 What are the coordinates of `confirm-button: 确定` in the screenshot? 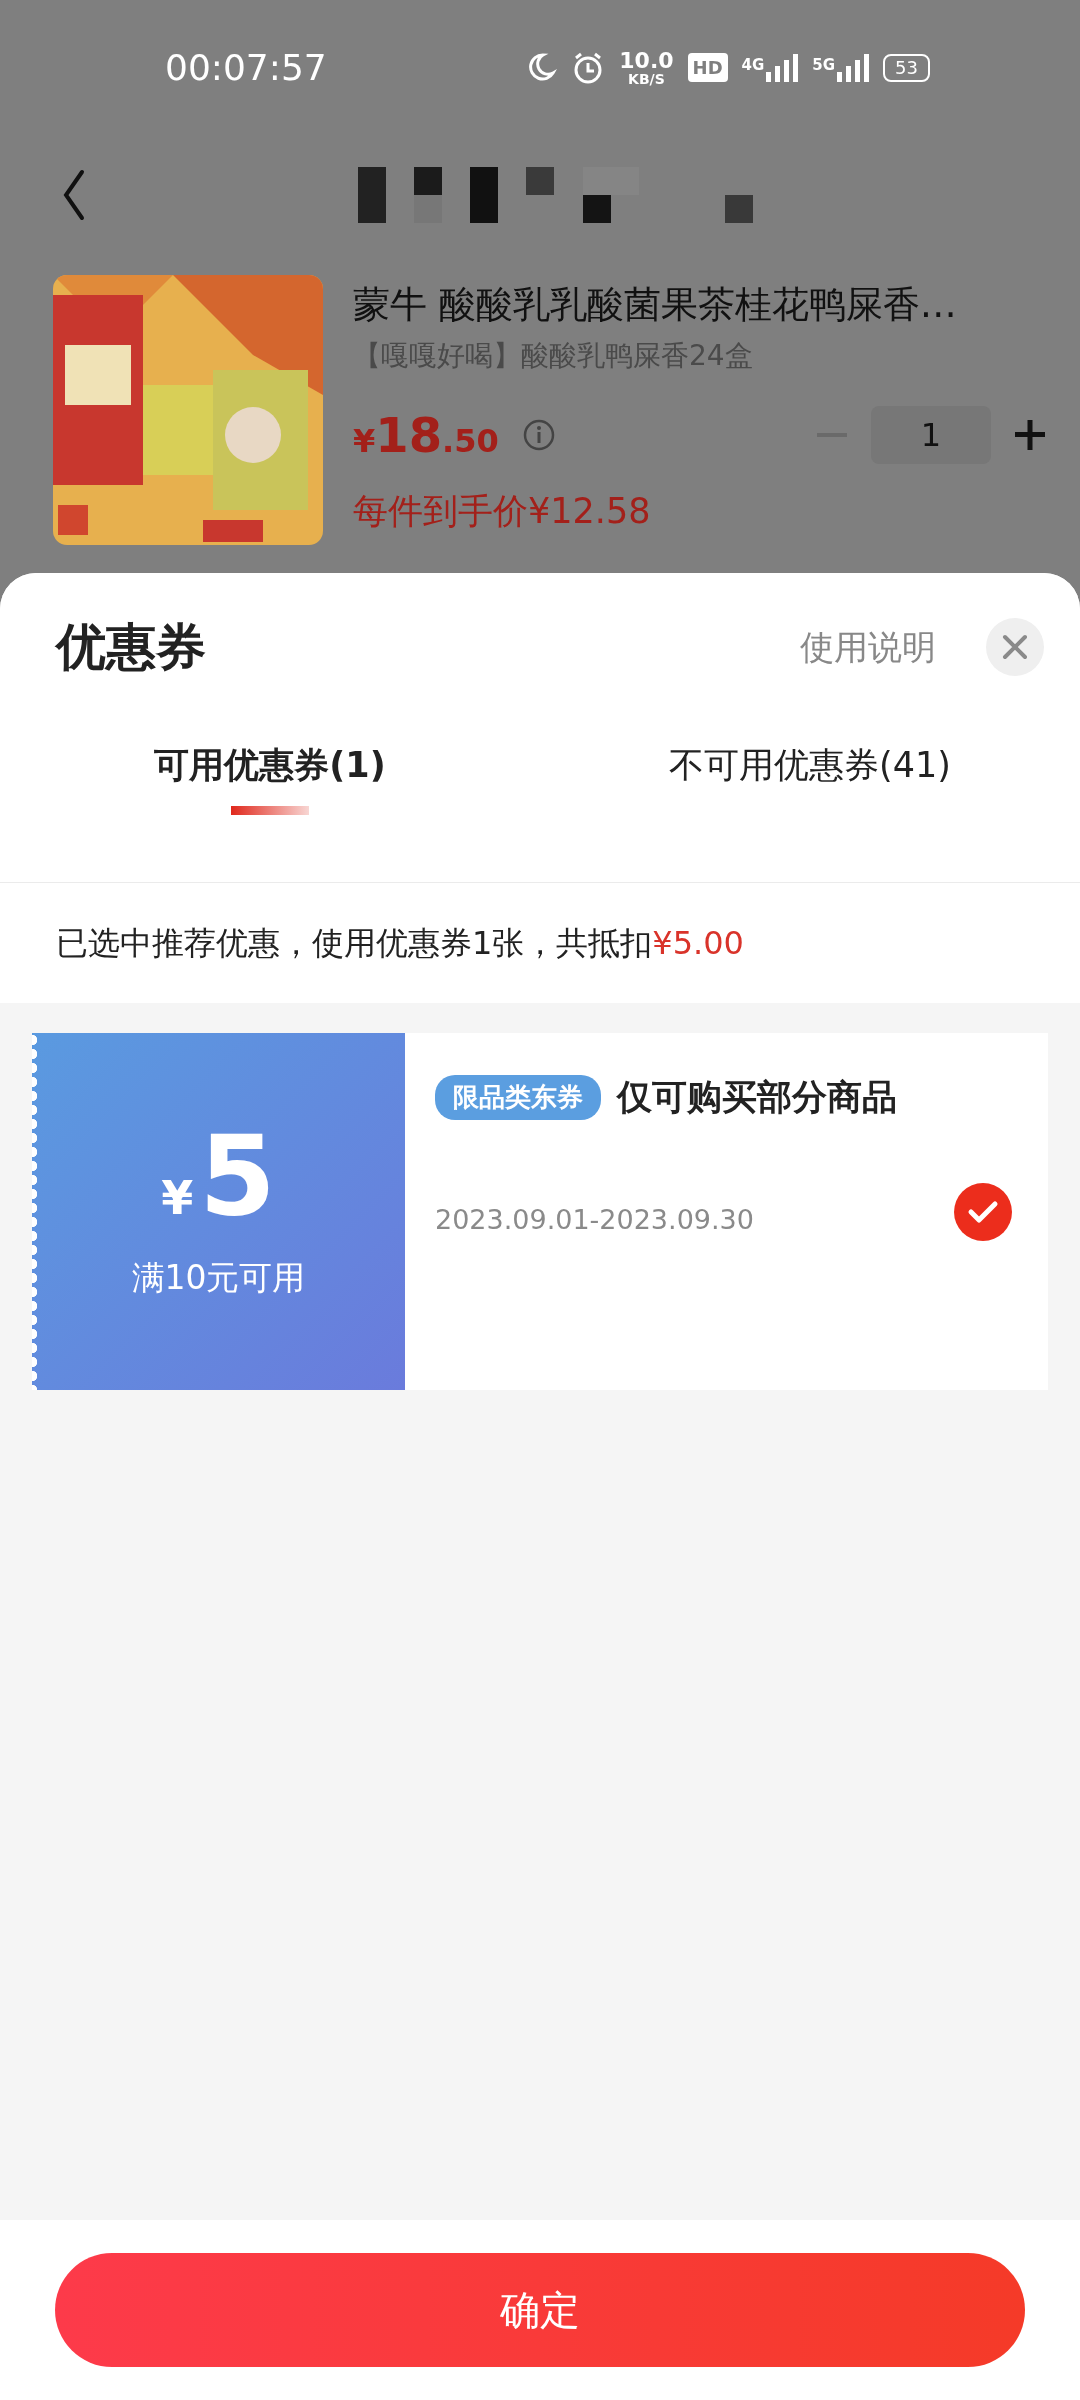 It's located at (540, 2310).